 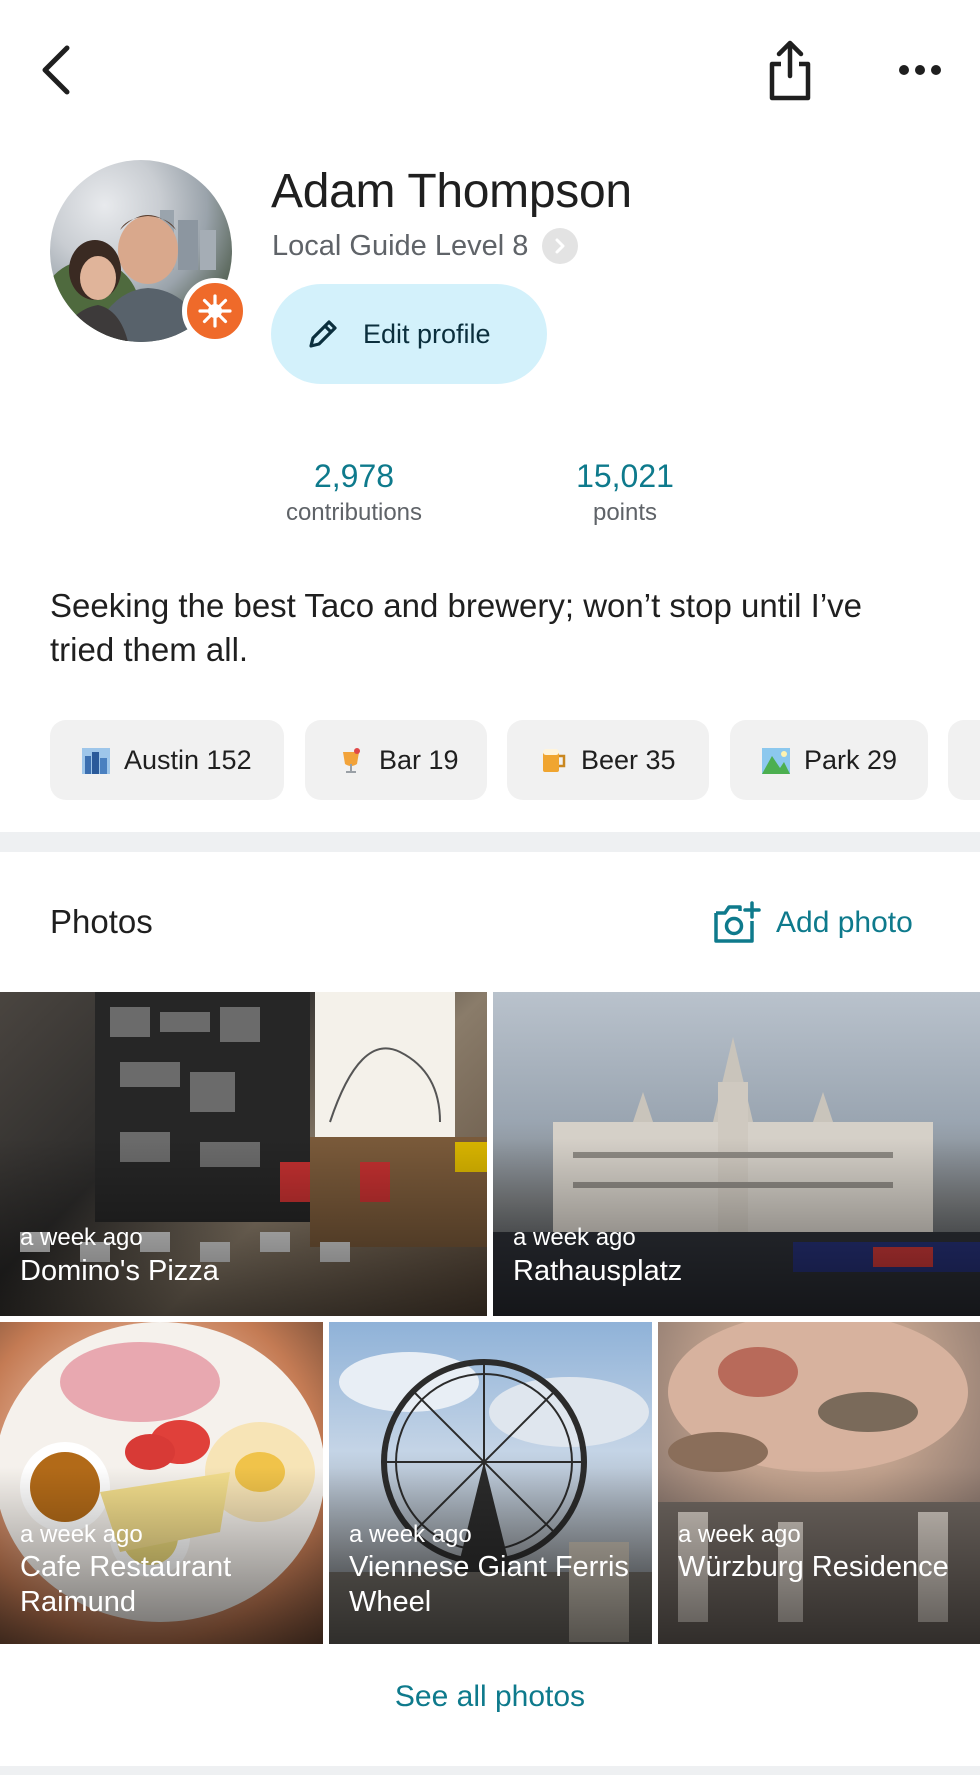 I want to click on level-chevron-button, so click(x=560, y=246).